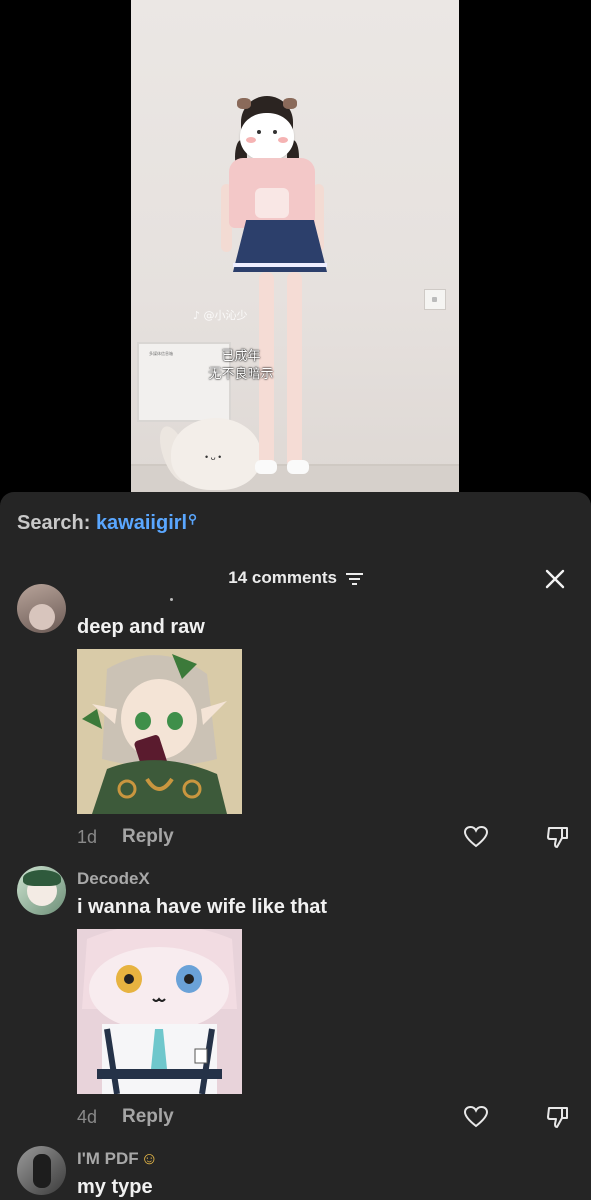 The width and height of the screenshot is (591, 1200). I want to click on wall-switch, so click(435, 299).